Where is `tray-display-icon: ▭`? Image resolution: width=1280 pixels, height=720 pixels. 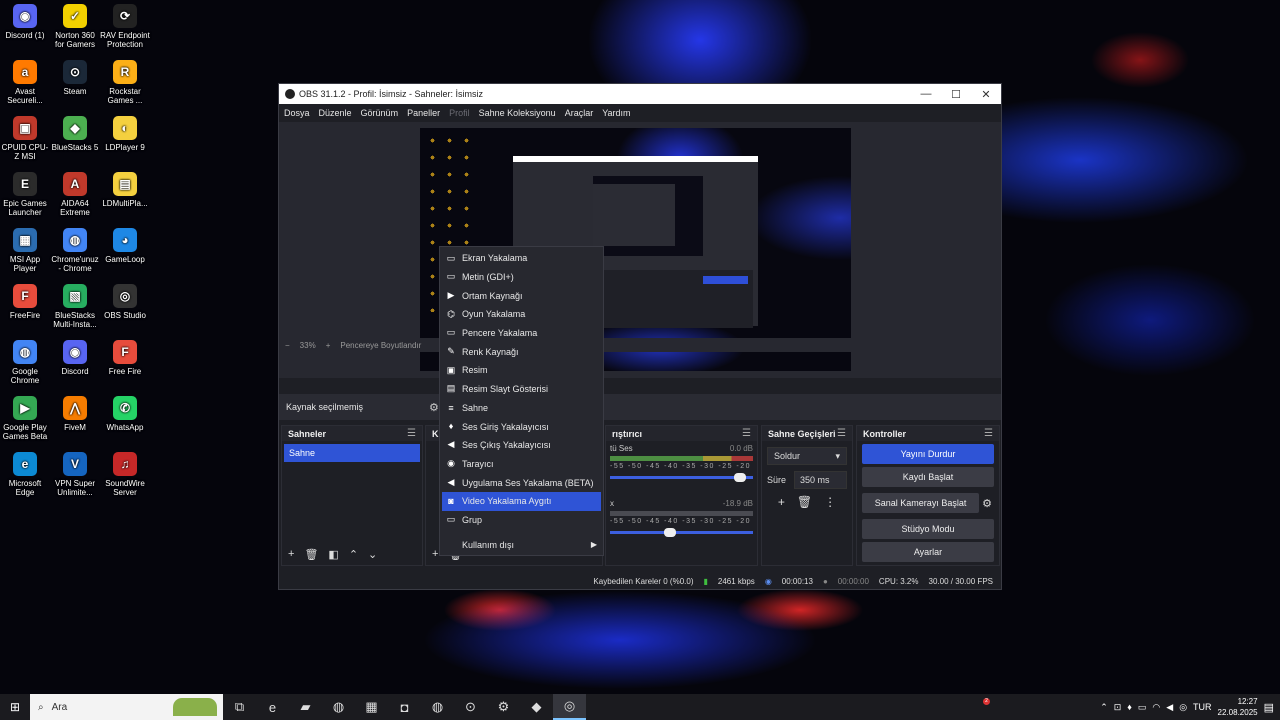 tray-display-icon: ▭ is located at coordinates (1142, 707).